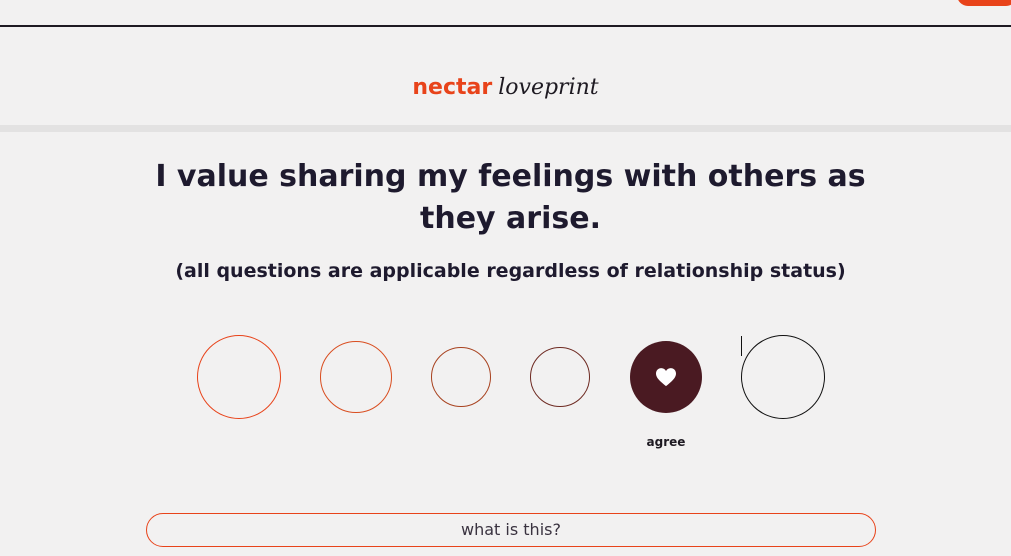 The width and height of the screenshot is (1011, 556). I want to click on logo-brand: nectar, so click(452, 87).